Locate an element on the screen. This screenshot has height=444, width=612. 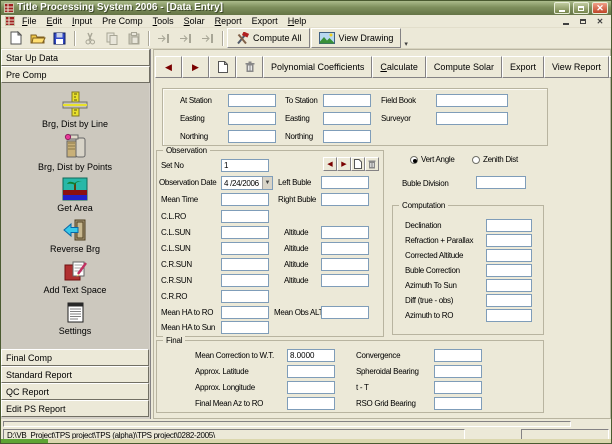
cl-ro-input is located at coordinates (245, 216).